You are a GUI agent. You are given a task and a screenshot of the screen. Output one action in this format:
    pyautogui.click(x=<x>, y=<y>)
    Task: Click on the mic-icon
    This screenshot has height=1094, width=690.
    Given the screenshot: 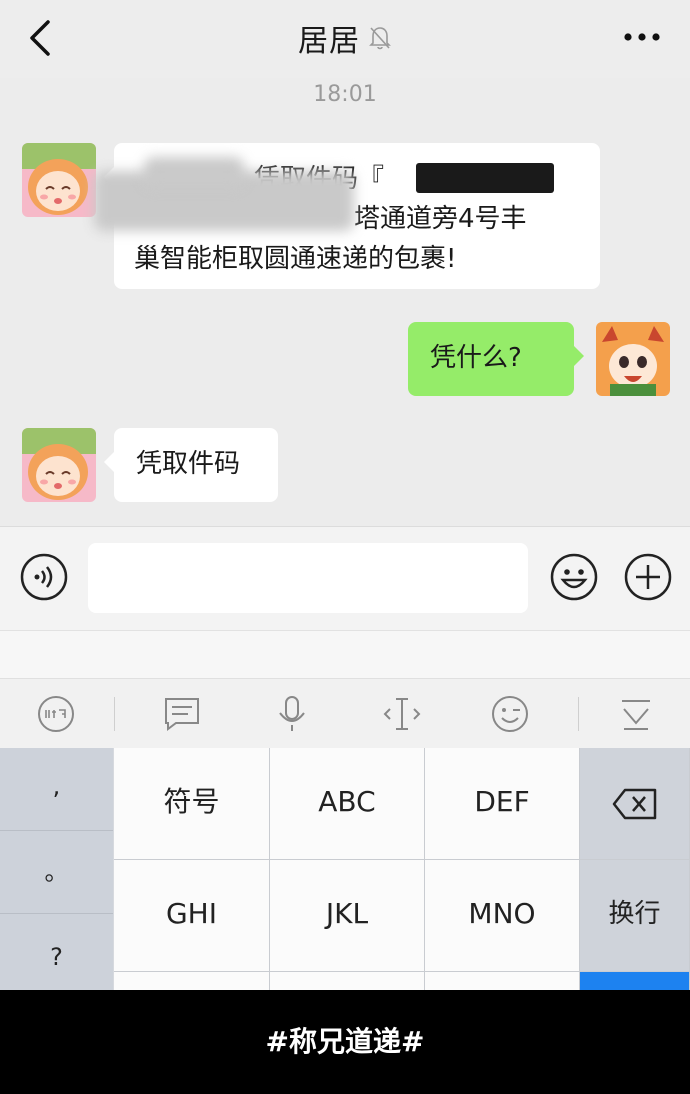 What is the action you would take?
    pyautogui.click(x=292, y=714)
    